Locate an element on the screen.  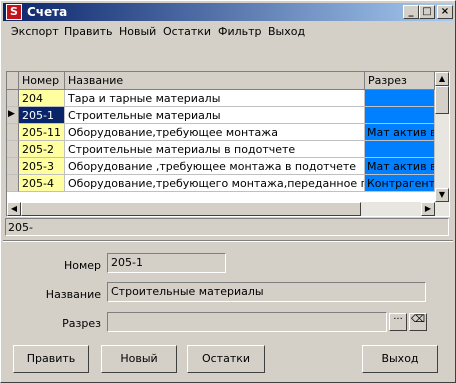
cell-number: 205-2 is located at coordinates (42, 149).